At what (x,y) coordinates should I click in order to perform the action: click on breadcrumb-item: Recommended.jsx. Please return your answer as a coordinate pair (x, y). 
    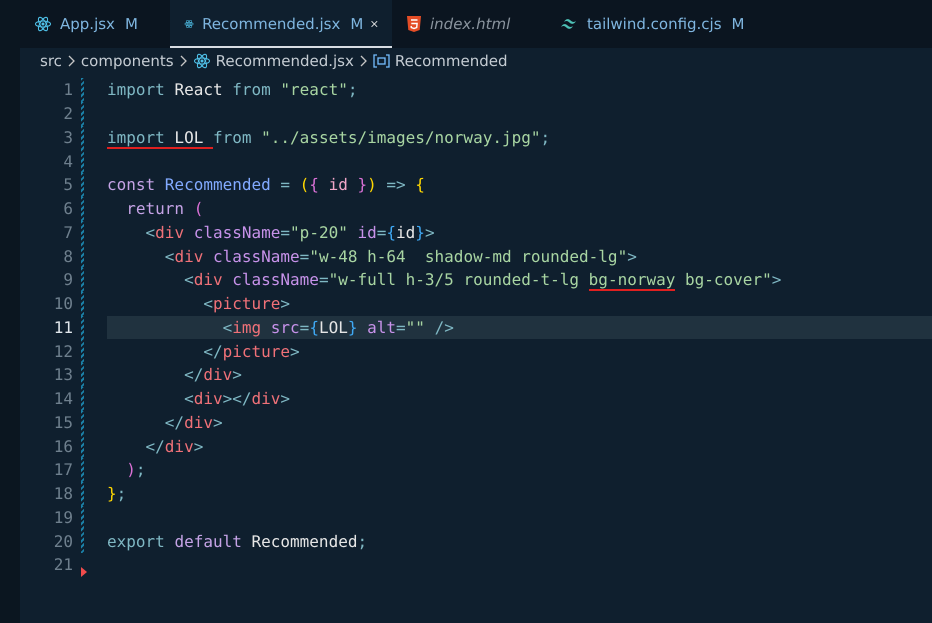
    Looking at the image, I should click on (285, 61).